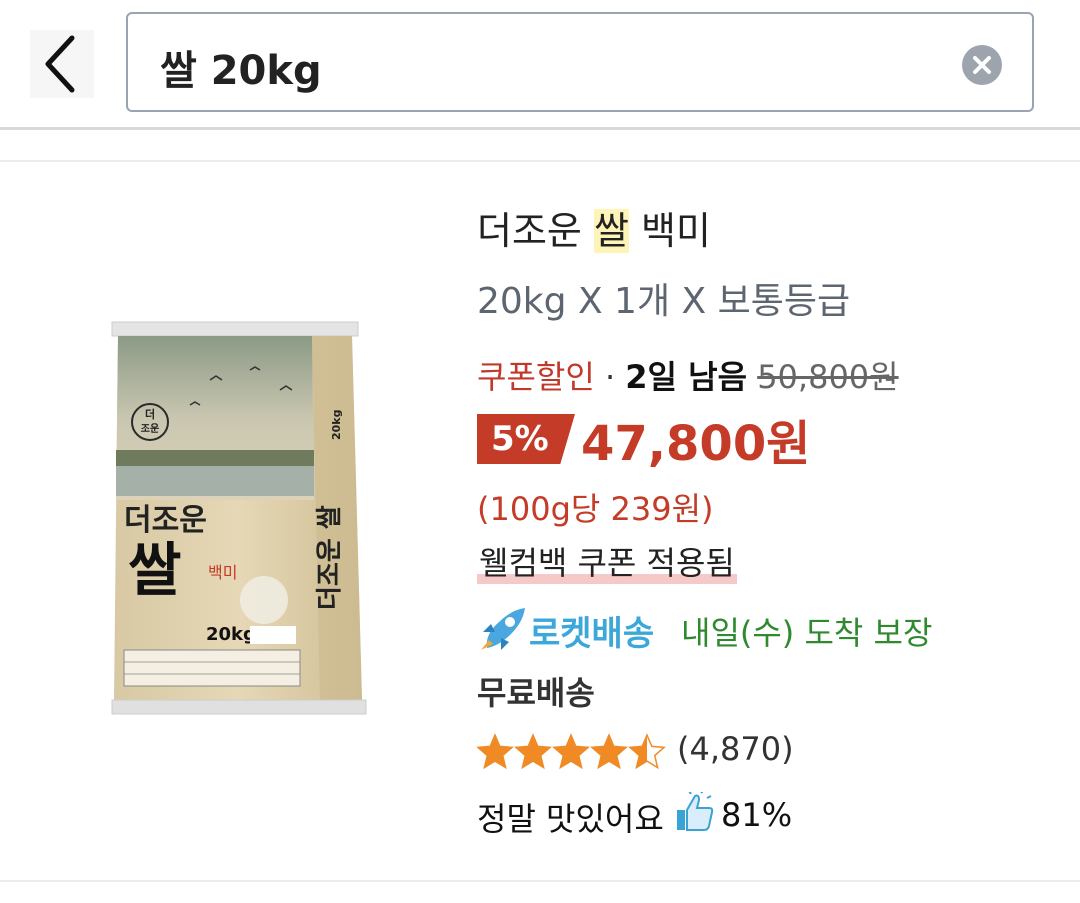  Describe the element at coordinates (165, 520) in the screenshot. I see `image-brand: 더조운` at that location.